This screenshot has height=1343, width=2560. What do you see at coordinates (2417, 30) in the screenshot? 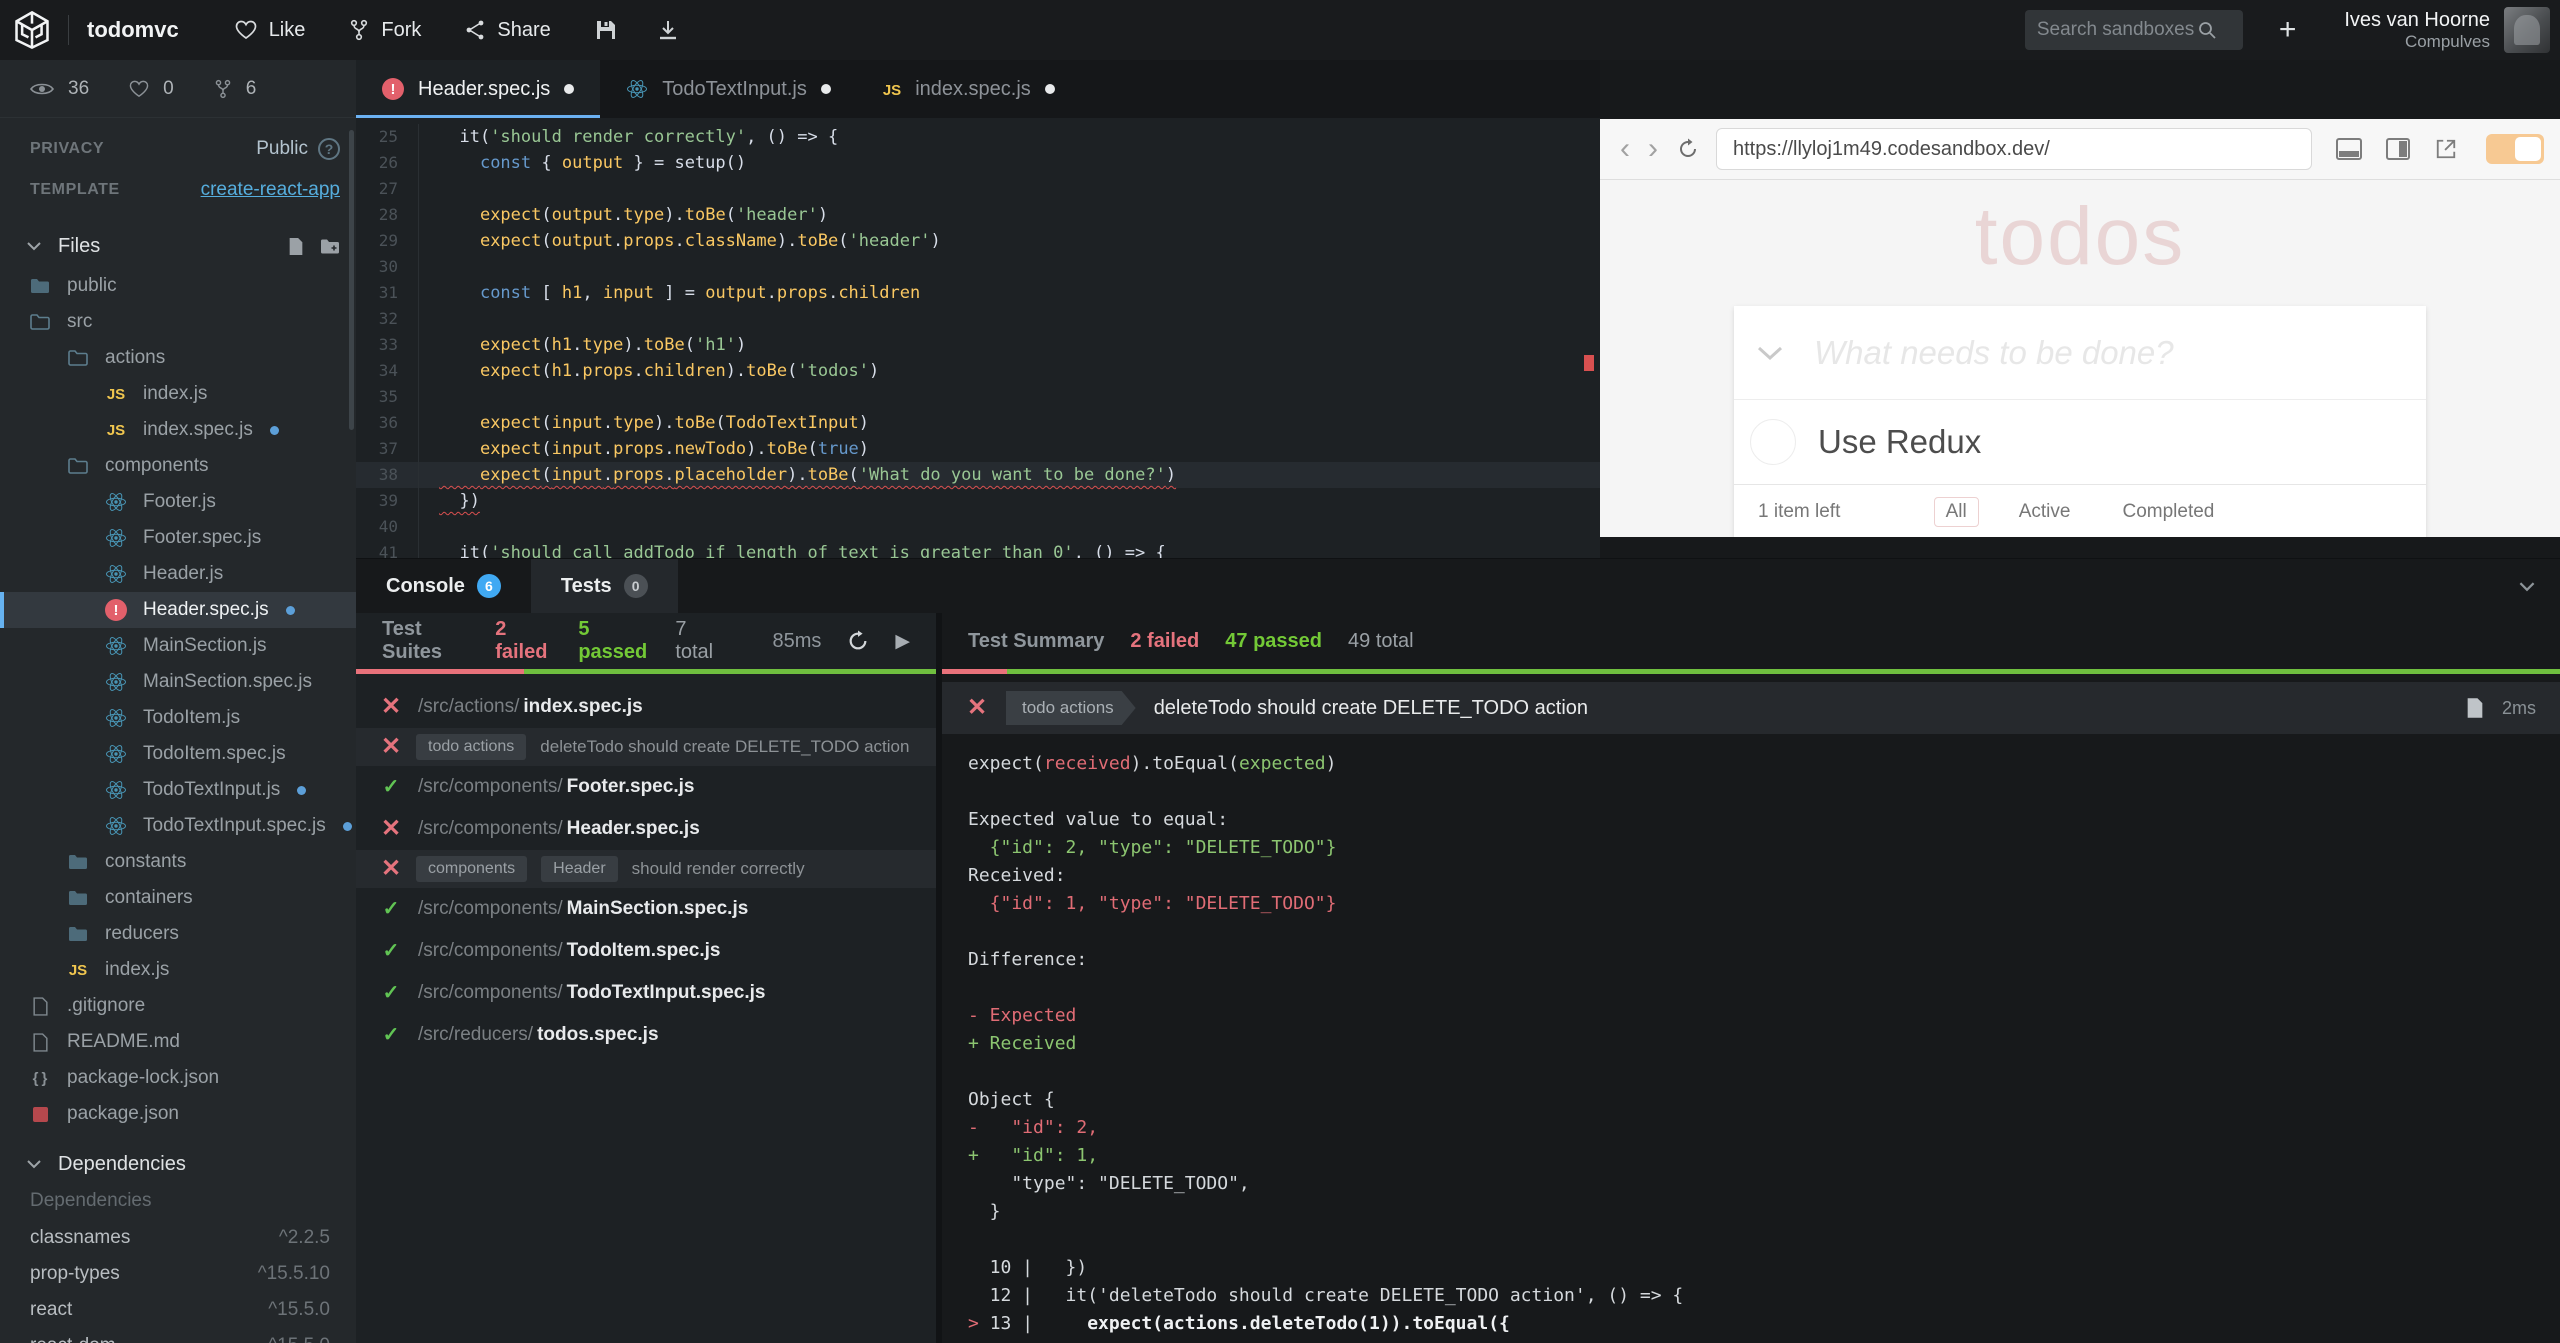
I see `user-block: Ives van Hoorne Compulves` at bounding box center [2417, 30].